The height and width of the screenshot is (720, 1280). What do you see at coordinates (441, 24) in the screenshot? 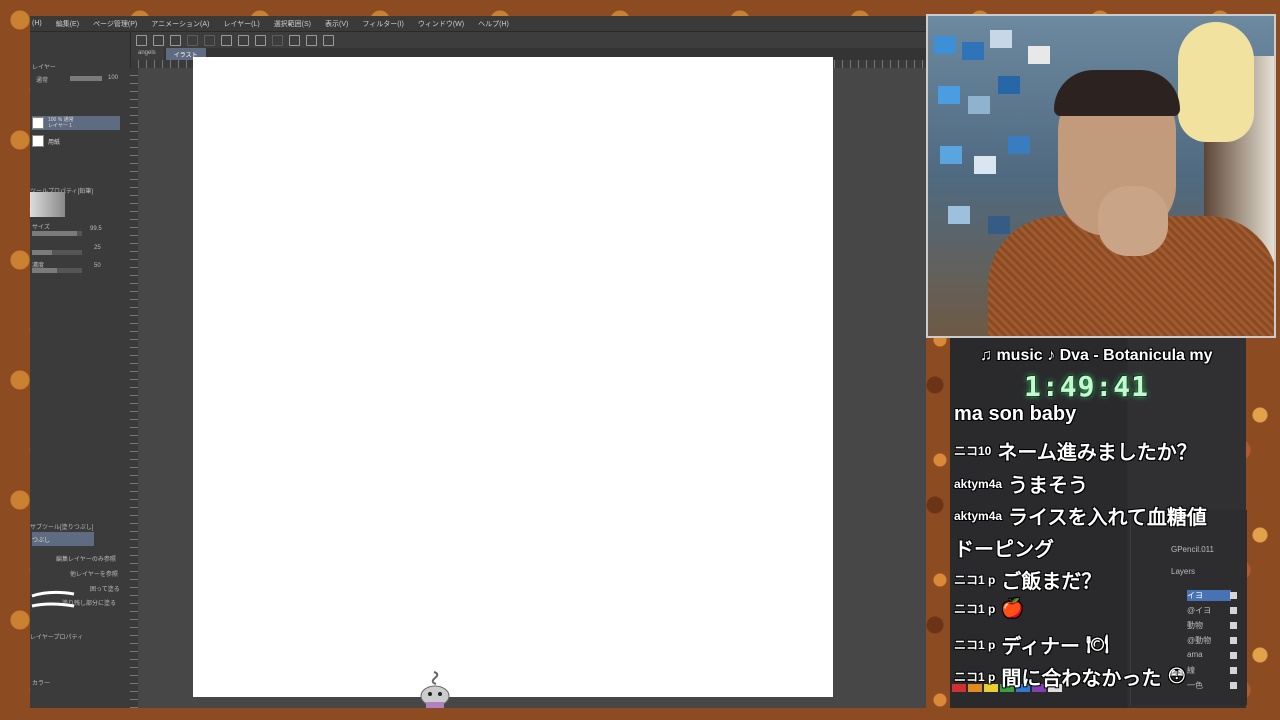
I see `menu-item-window: ウィンドウ(W)` at bounding box center [441, 24].